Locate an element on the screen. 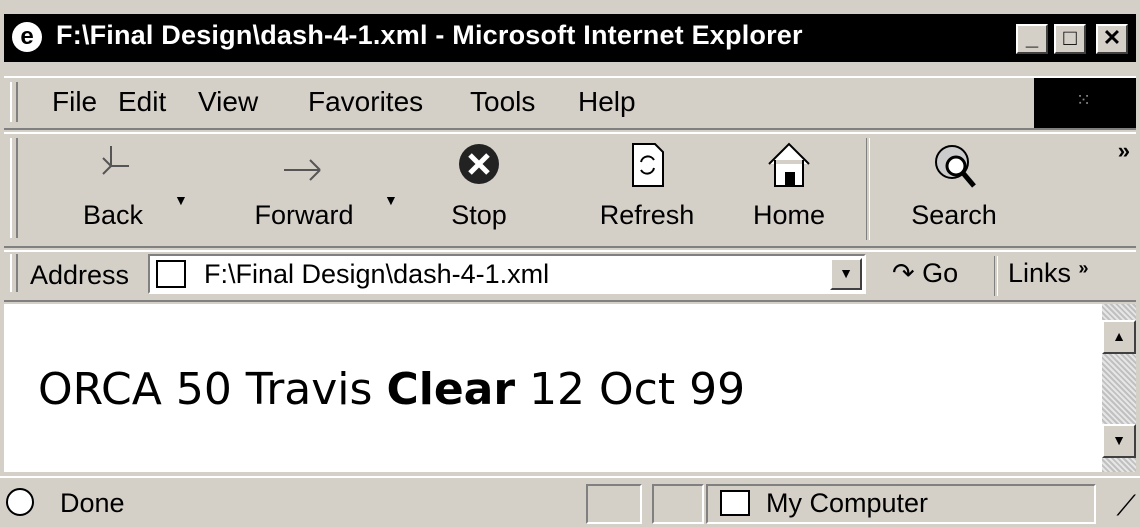 Image resolution: width=1140 pixels, height=527 pixels. content-date: 12 Oct 99 is located at coordinates (637, 389).